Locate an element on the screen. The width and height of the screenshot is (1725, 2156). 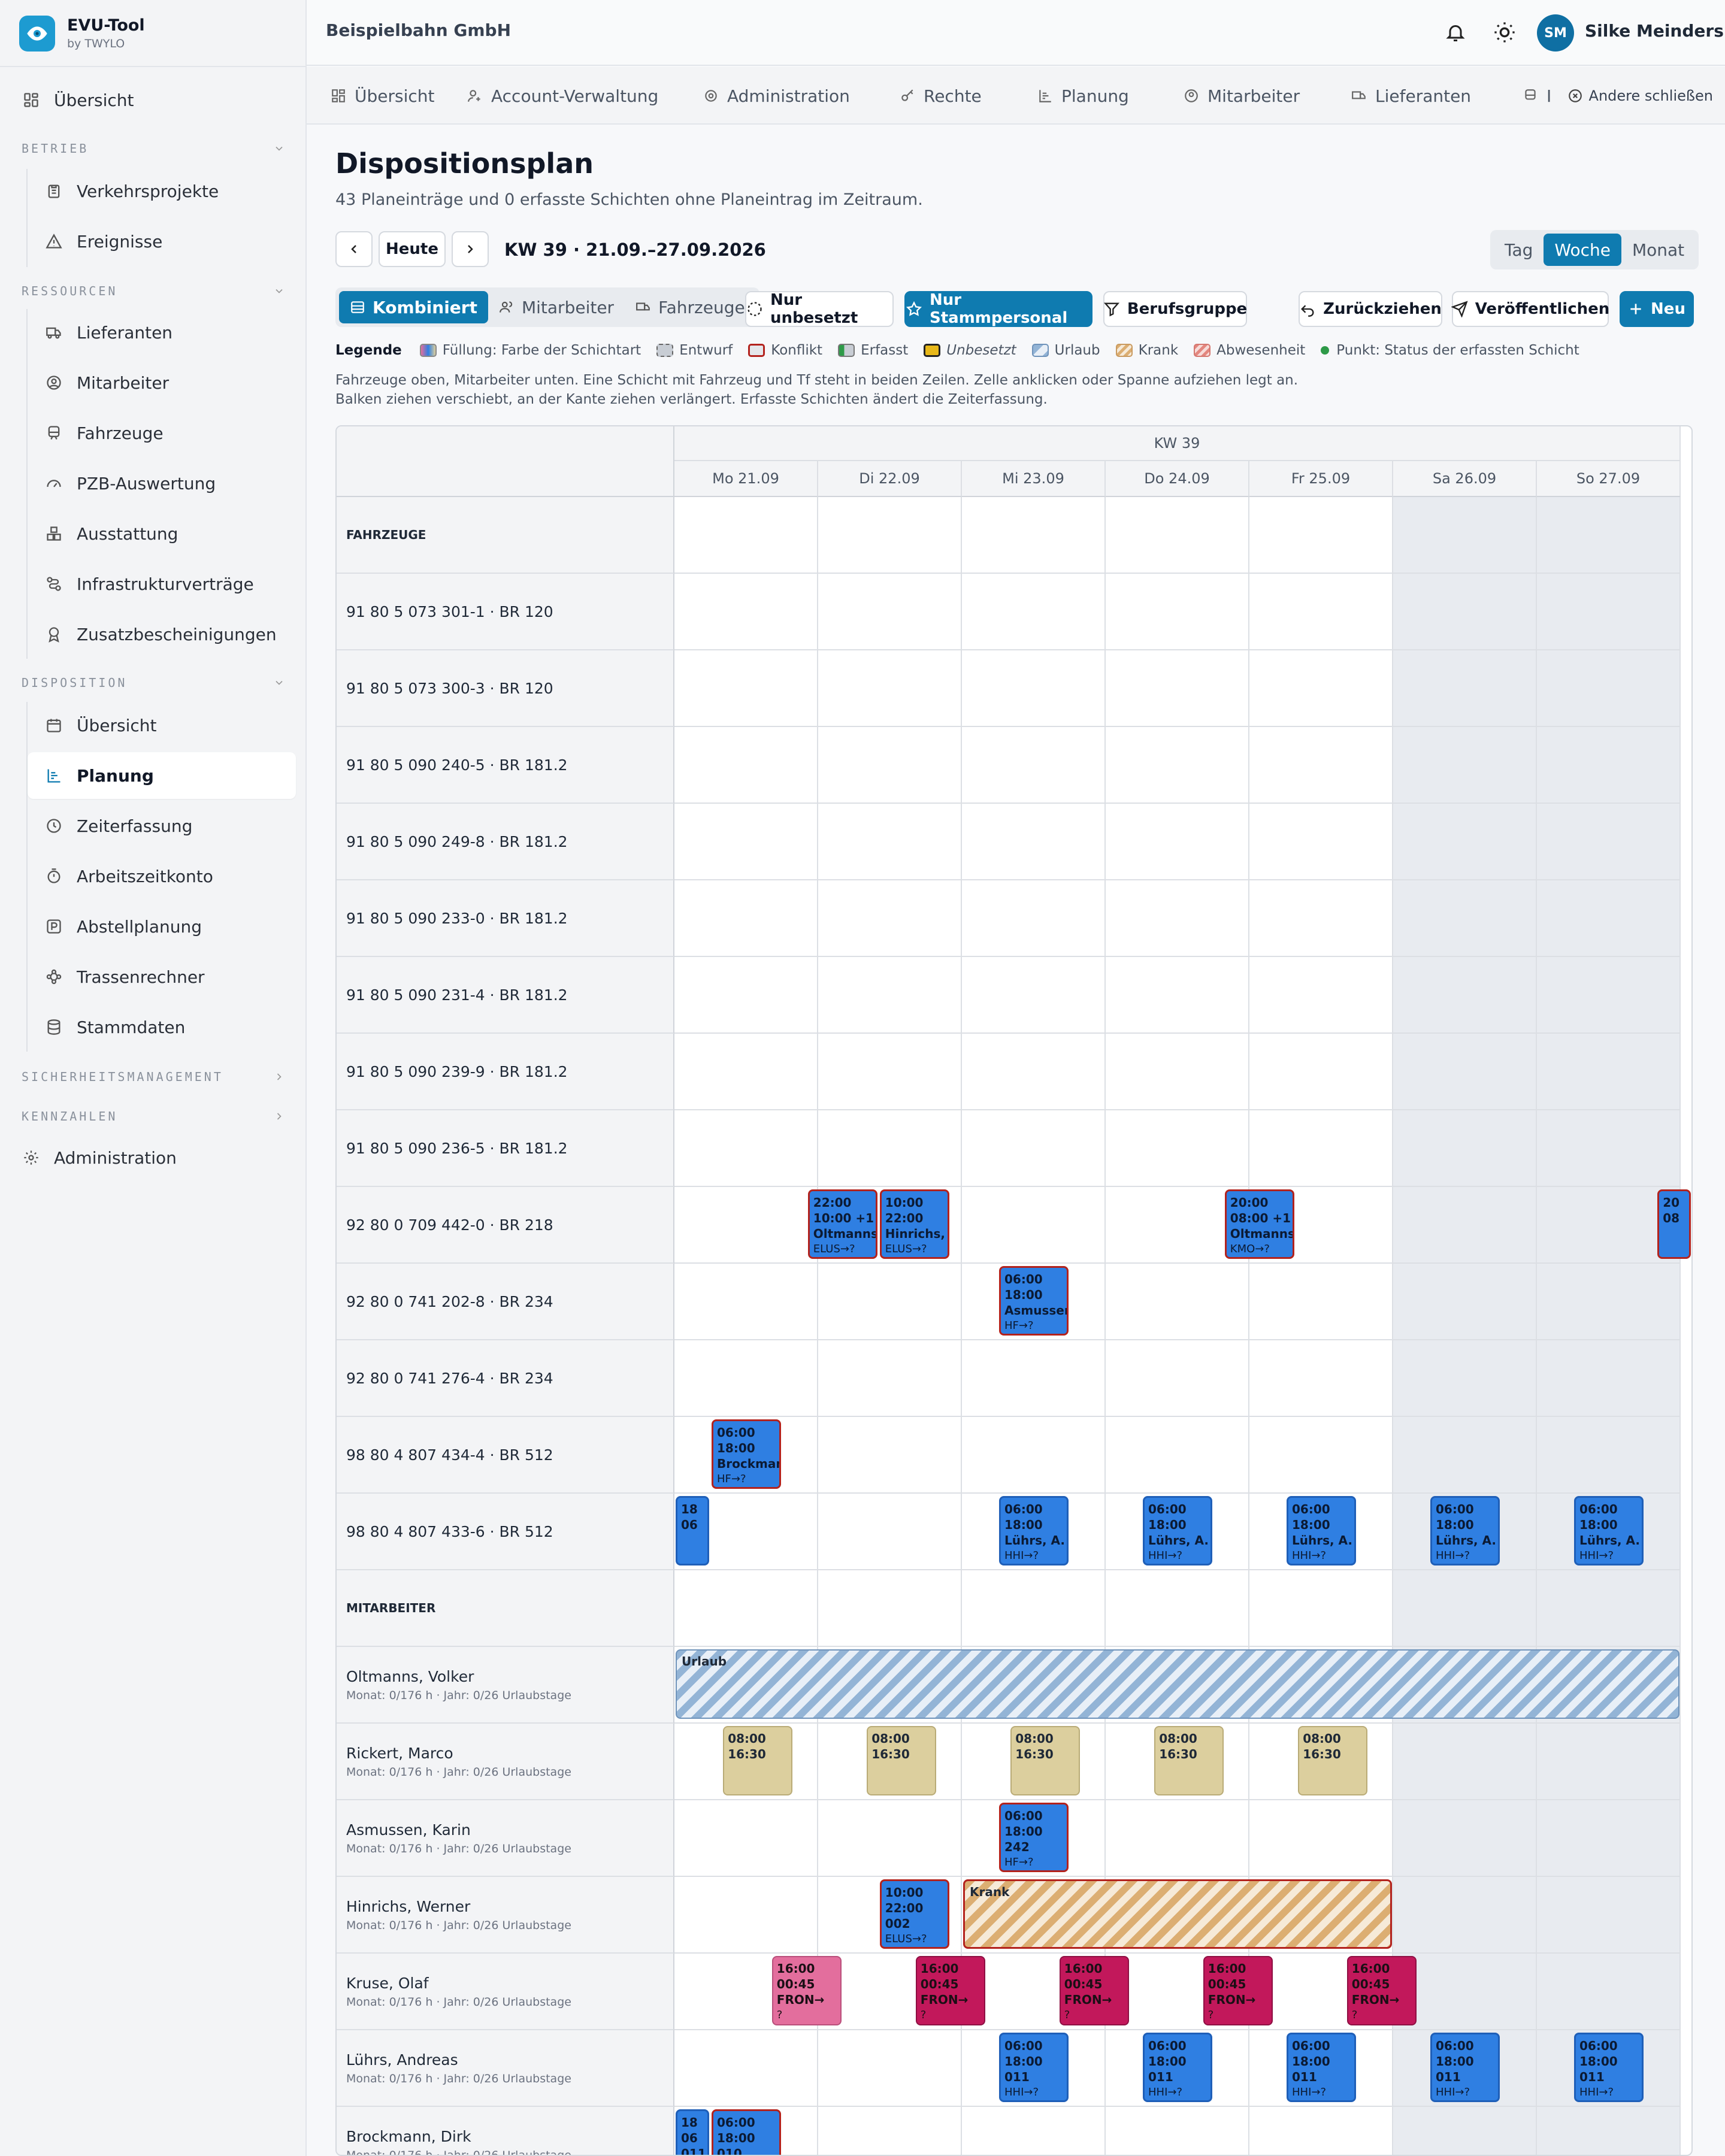
zurueckziehen-button: Zurückziehen is located at coordinates (1370, 309).